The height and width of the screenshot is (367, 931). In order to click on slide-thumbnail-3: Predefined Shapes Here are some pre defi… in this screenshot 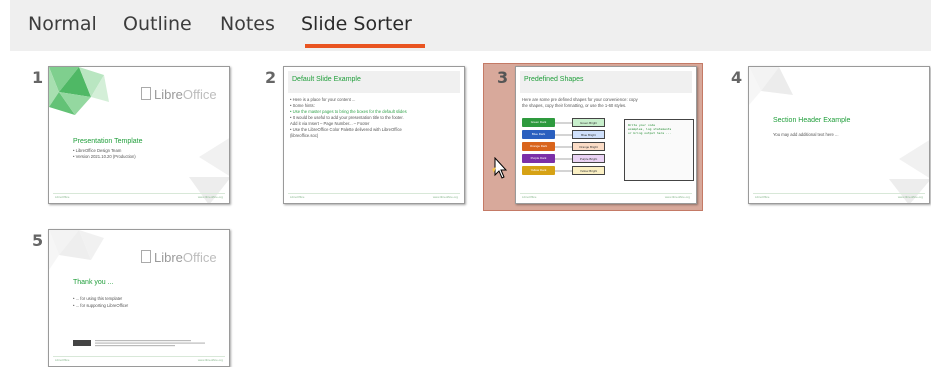, I will do `click(606, 135)`.